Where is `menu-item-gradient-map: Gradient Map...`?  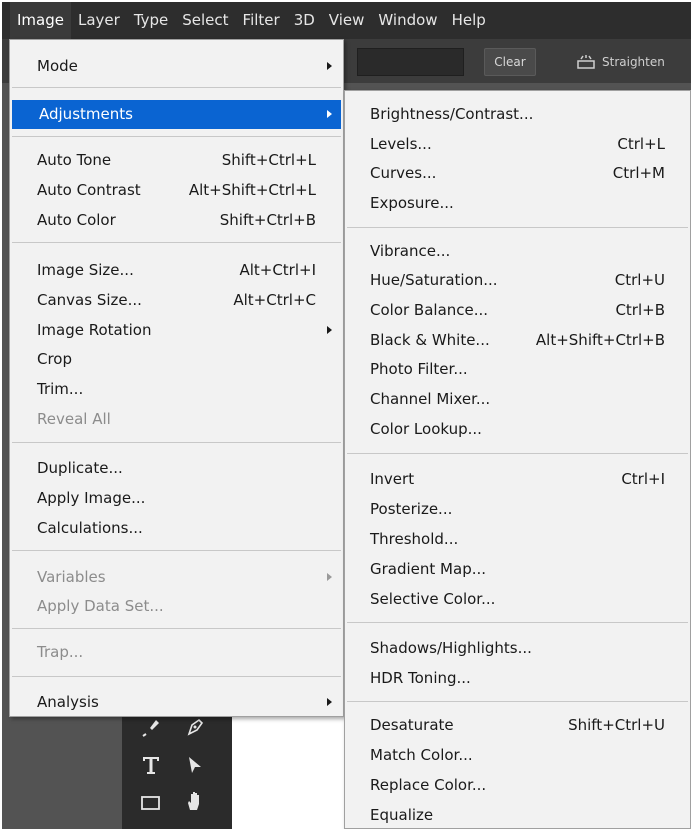 menu-item-gradient-map: Gradient Map... is located at coordinates (517, 569).